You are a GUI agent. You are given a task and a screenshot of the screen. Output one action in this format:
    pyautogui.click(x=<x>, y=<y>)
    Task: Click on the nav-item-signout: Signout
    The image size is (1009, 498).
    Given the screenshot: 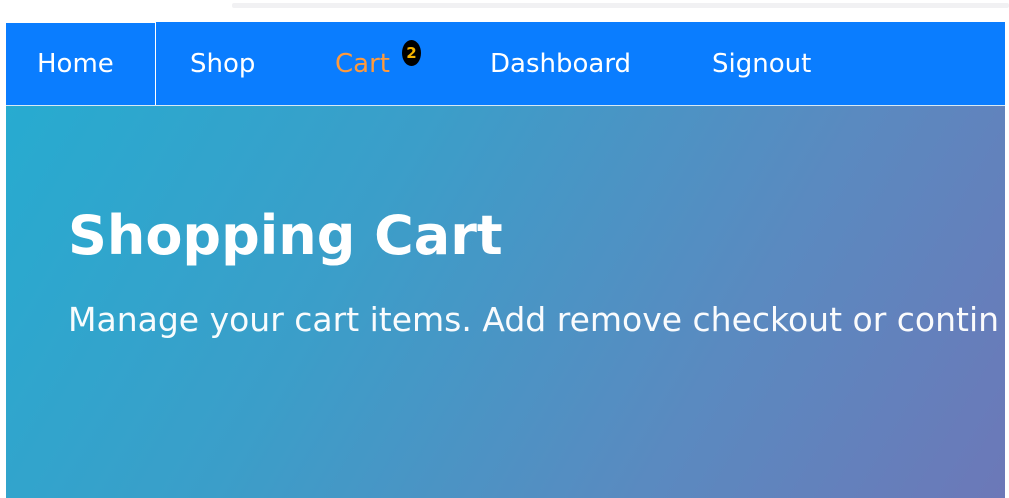 What is the action you would take?
    pyautogui.click(x=761, y=63)
    